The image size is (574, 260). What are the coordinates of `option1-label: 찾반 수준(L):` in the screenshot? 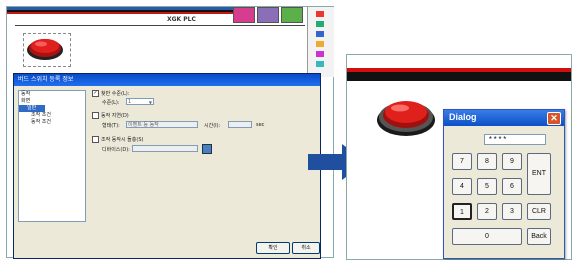 It's located at (115, 94).